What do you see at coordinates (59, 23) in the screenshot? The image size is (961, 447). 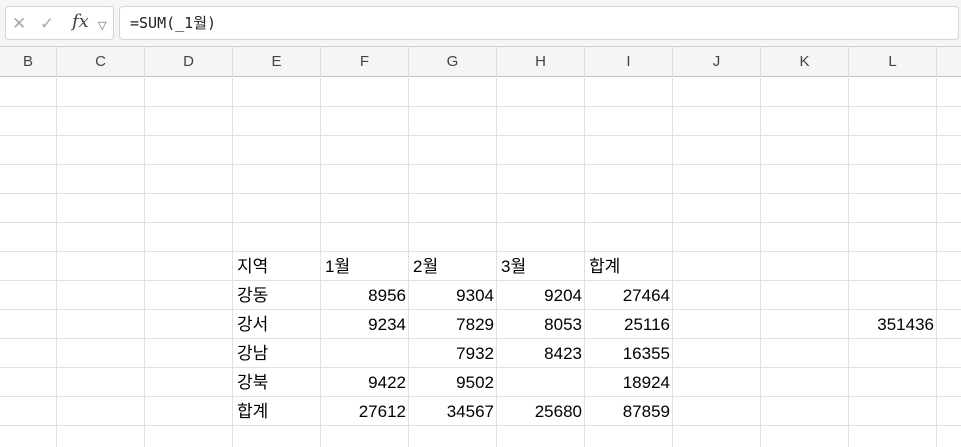 I see `formula-controls: ✕ ✓ fx ▽` at bounding box center [59, 23].